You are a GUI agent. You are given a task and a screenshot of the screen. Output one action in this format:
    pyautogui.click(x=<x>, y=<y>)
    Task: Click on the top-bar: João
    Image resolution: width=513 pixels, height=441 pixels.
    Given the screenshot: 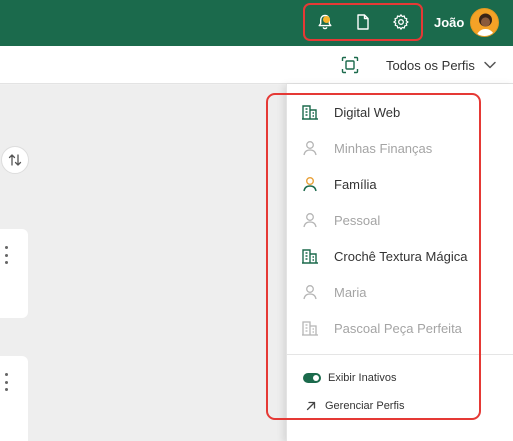 What is the action you would take?
    pyautogui.click(x=256, y=23)
    